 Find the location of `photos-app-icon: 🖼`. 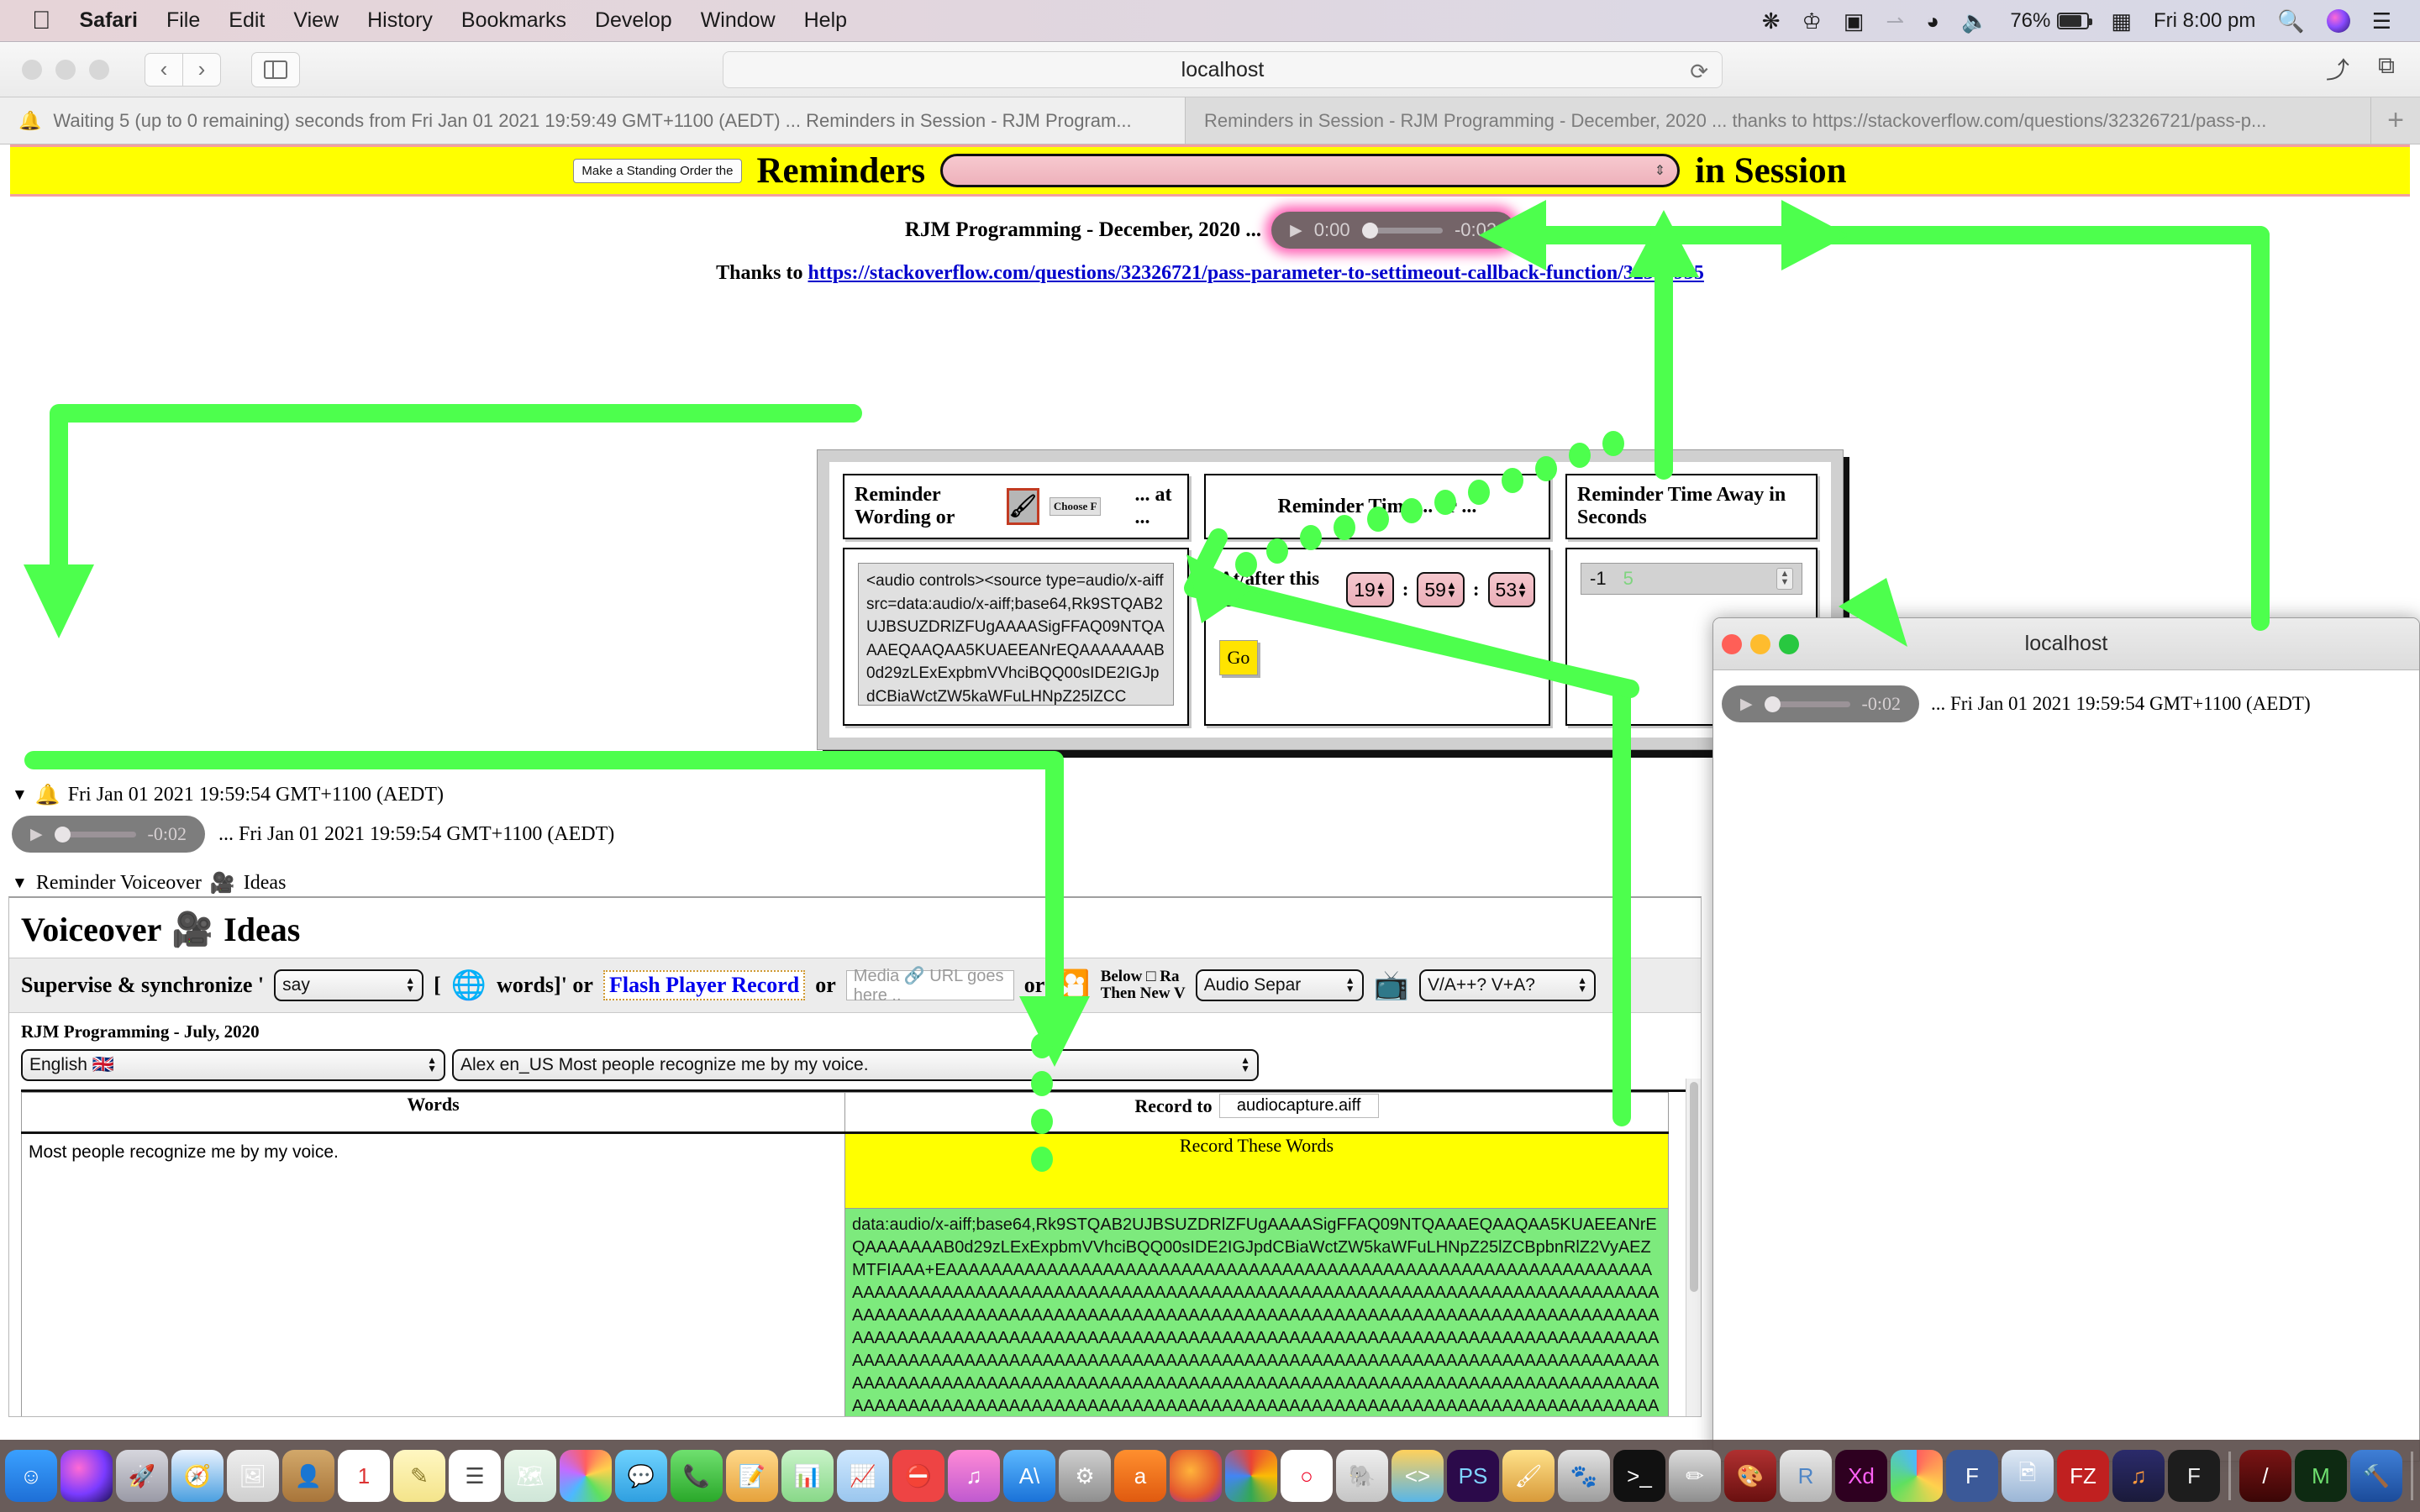

photos-app-icon: 🖼 is located at coordinates (253, 1476).